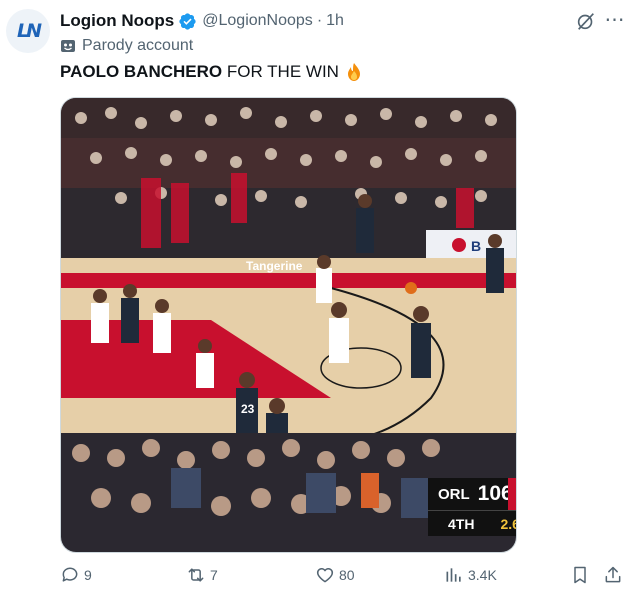 The image size is (640, 595). I want to click on fire-emoji, so click(353, 72).